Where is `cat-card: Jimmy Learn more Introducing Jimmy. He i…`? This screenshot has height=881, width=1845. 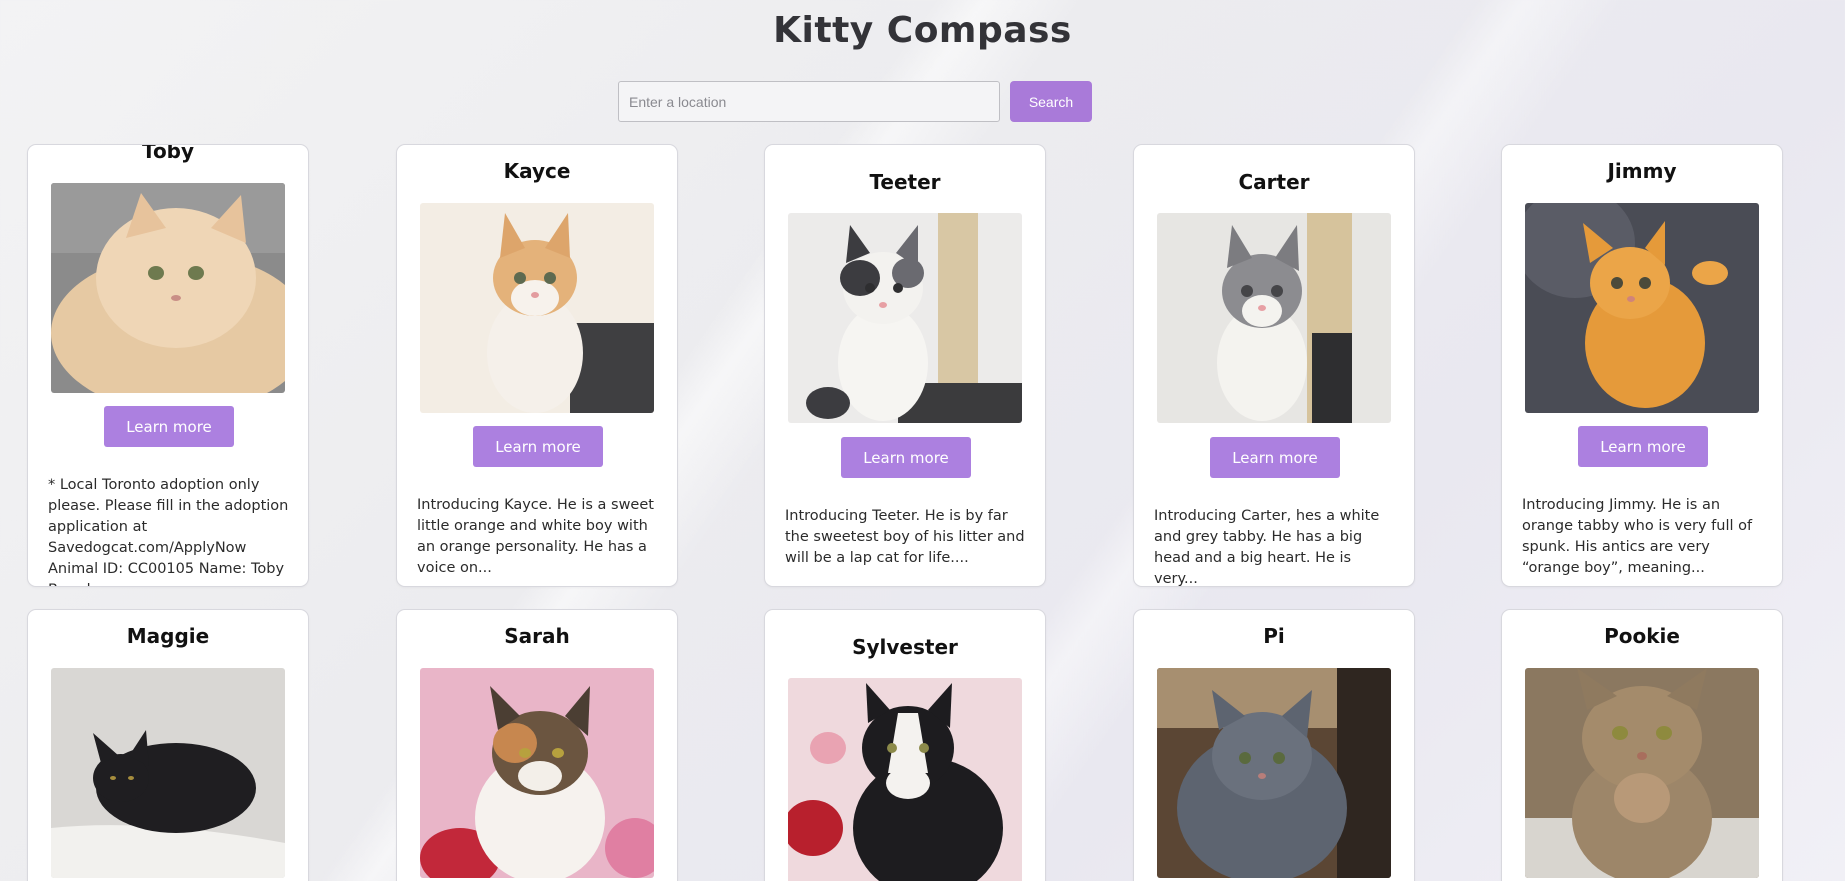 cat-card: Jimmy Learn more Introducing Jimmy. He i… is located at coordinates (1642, 365).